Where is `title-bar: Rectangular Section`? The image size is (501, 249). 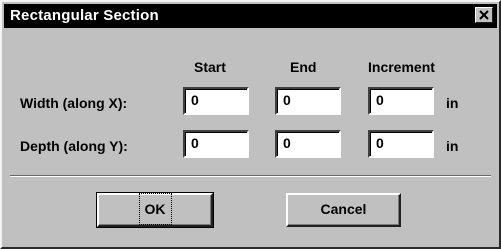 title-bar: Rectangular Section is located at coordinates (250, 16).